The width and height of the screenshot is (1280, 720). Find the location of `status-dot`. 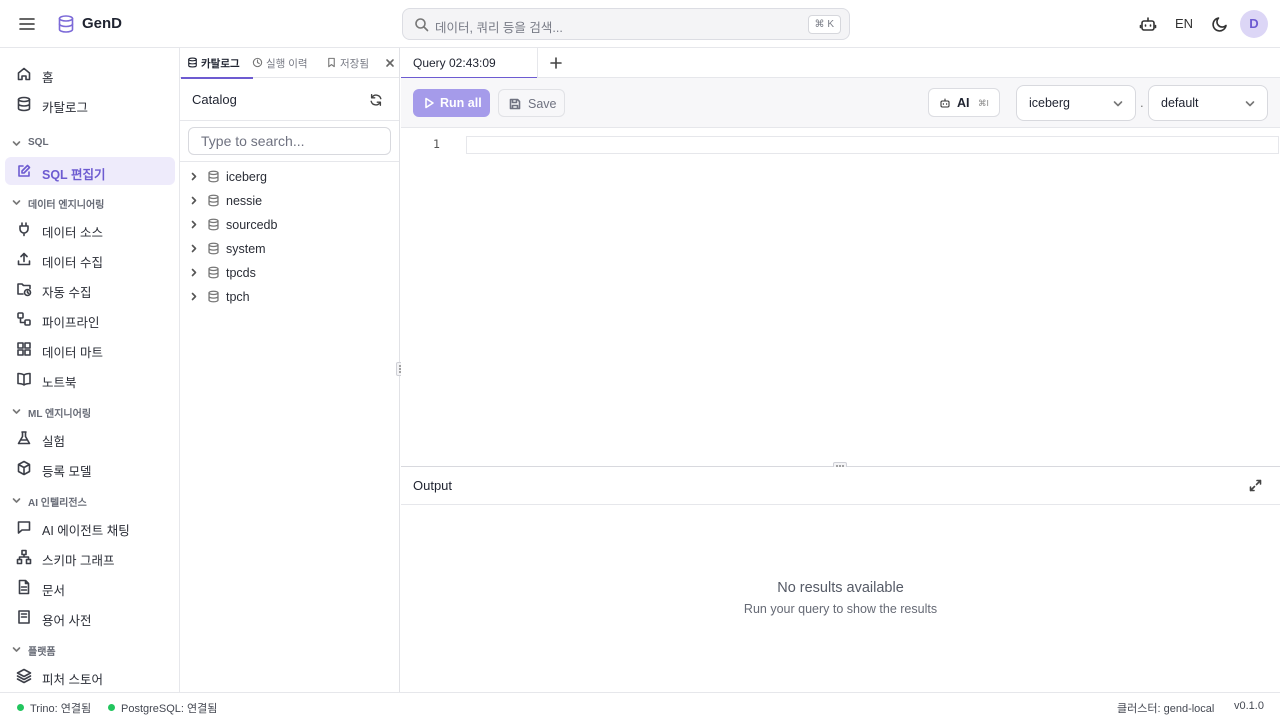

status-dot is located at coordinates (20, 707).